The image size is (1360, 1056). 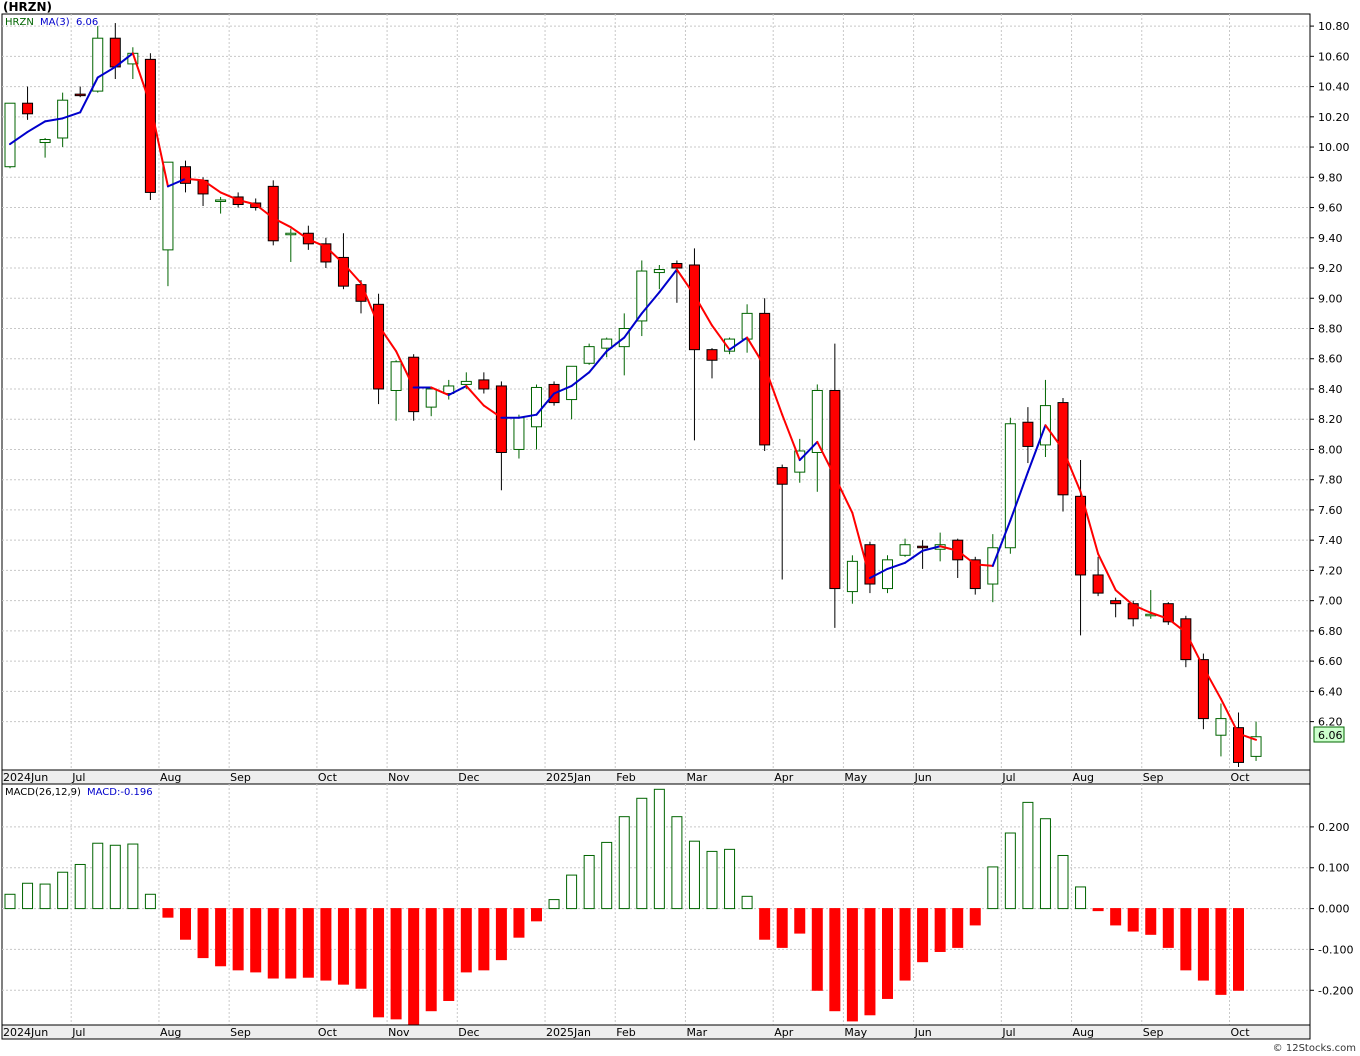 I want to click on price-y-tick-label: 10.40, so click(x=1334, y=87).